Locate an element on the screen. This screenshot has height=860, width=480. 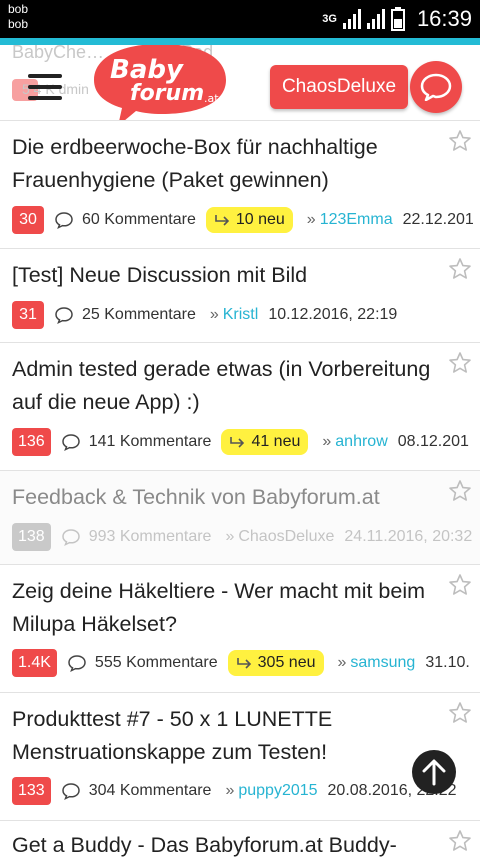
network-type: 3G is located at coordinates (329, 19).